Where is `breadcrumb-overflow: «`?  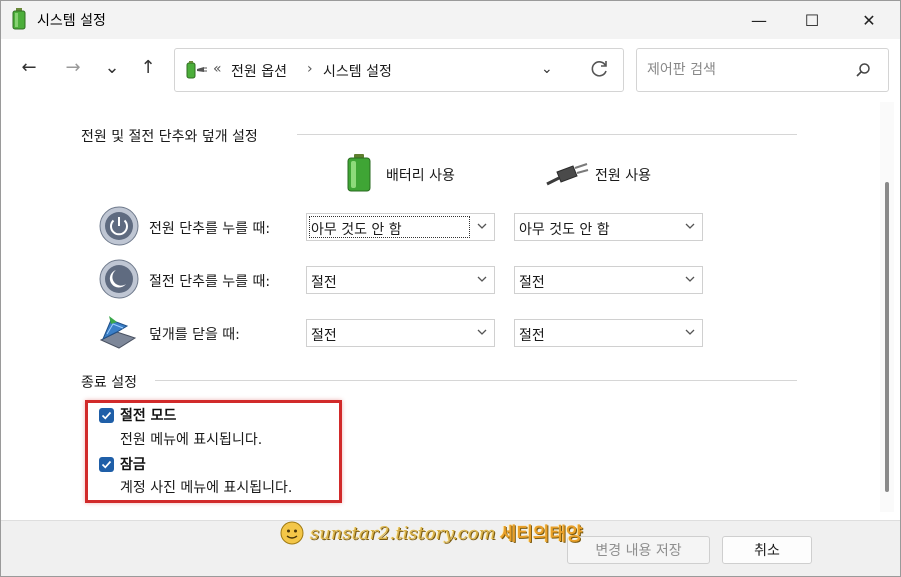
breadcrumb-overflow: « is located at coordinates (217, 69).